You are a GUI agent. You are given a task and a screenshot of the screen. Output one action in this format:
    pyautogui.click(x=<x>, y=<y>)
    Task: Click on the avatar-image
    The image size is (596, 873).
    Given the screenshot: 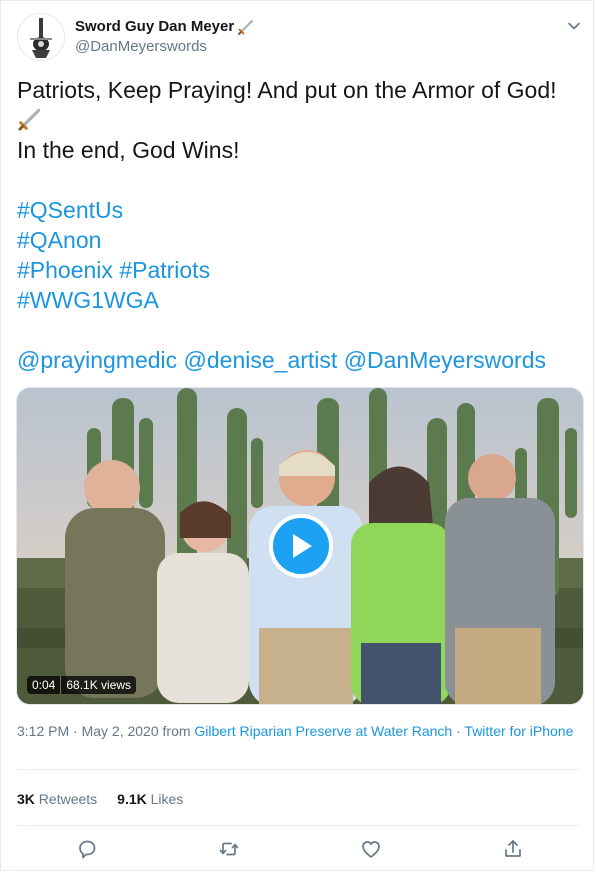 What is the action you would take?
    pyautogui.click(x=41, y=37)
    